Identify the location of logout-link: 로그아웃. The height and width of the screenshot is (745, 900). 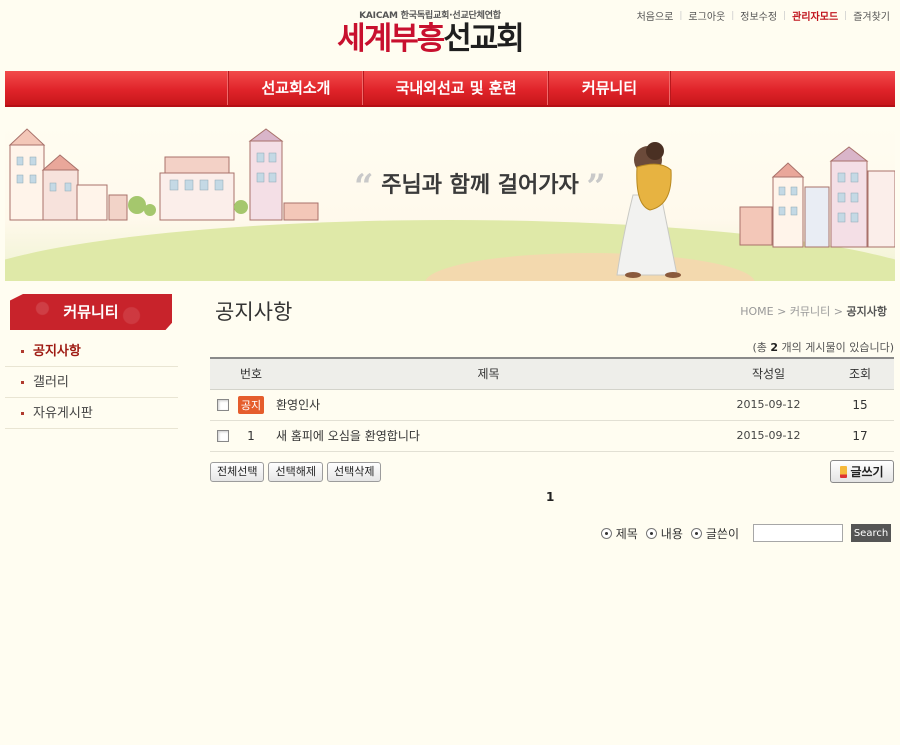
(706, 15).